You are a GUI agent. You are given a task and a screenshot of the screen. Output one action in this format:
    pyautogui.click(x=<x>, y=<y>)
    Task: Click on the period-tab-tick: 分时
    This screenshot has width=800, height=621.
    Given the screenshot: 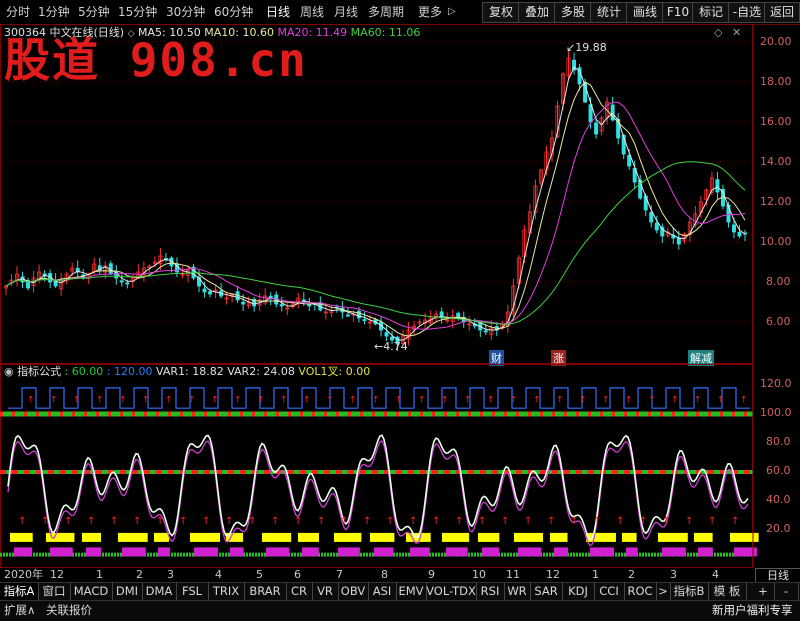 What is the action you would take?
    pyautogui.click(x=18, y=12)
    